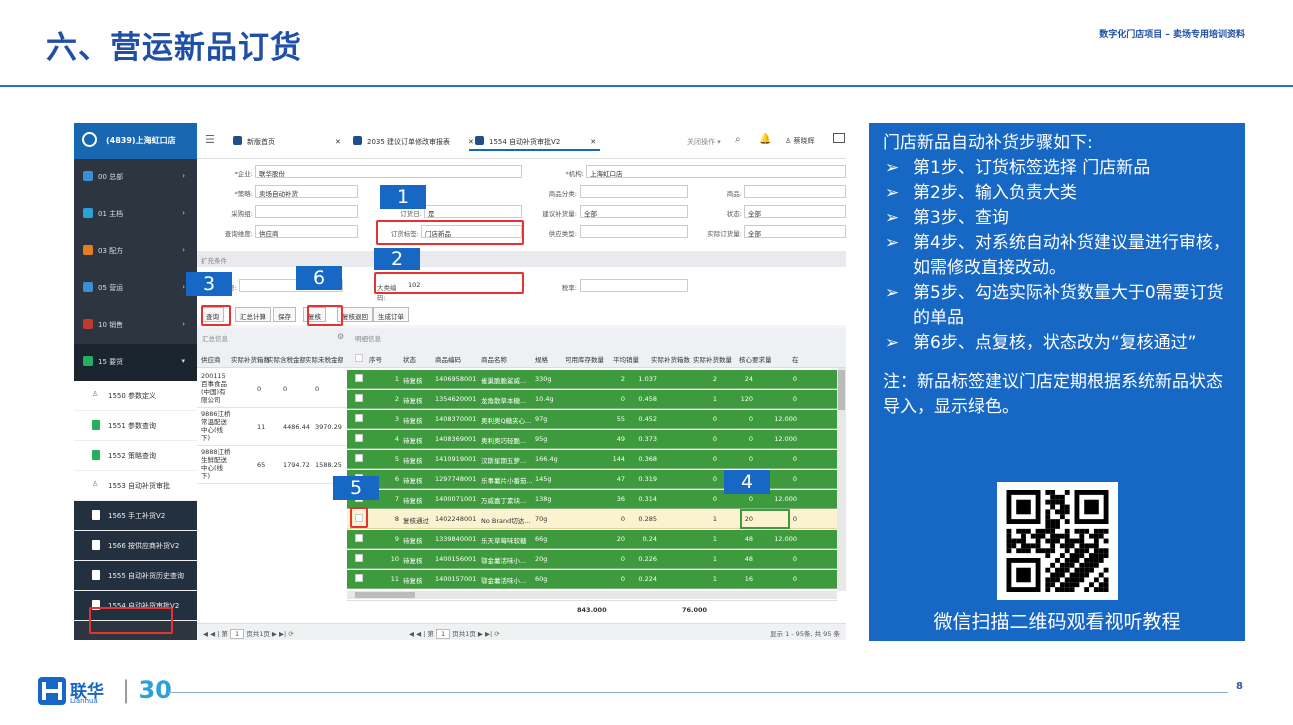 This screenshot has width=1293, height=725. Describe the element at coordinates (135, 288) in the screenshot. I see `sidebar-item: 05 营运 ›` at that location.